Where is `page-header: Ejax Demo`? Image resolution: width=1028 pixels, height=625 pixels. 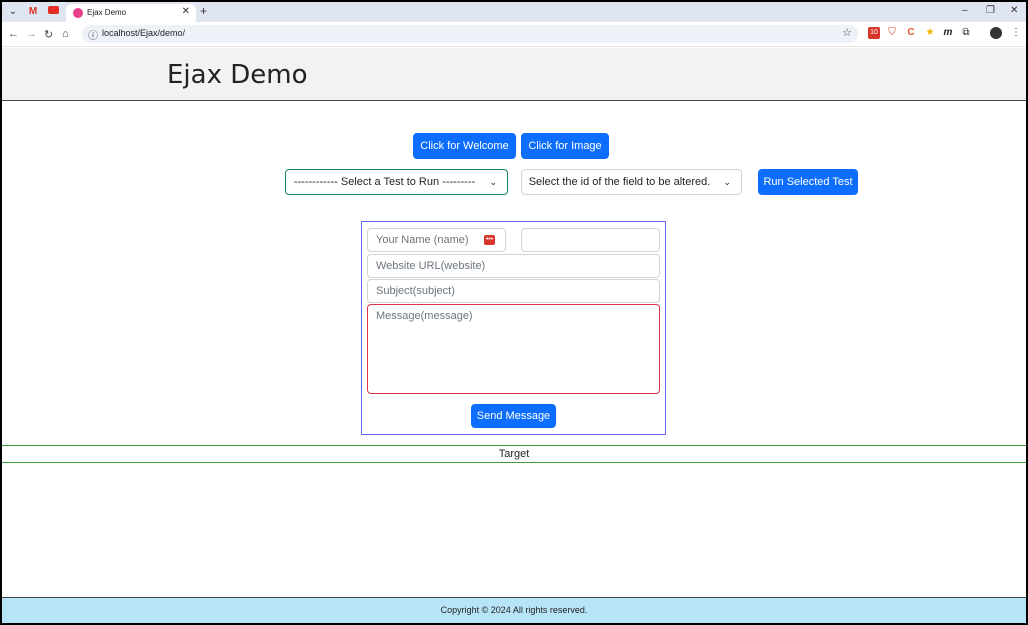
page-header: Ejax Demo is located at coordinates (514, 74).